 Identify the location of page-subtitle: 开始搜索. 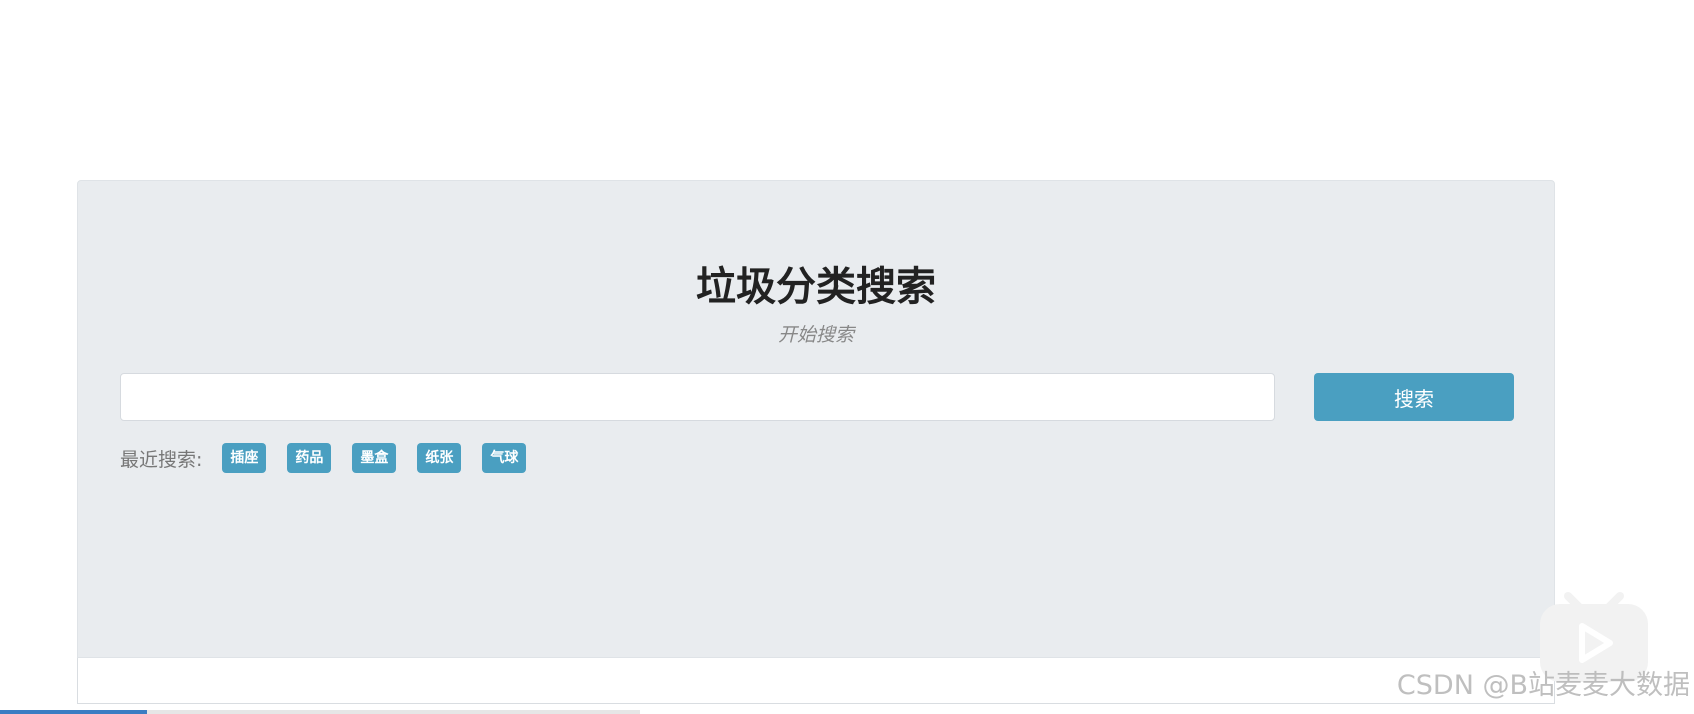
(815, 335).